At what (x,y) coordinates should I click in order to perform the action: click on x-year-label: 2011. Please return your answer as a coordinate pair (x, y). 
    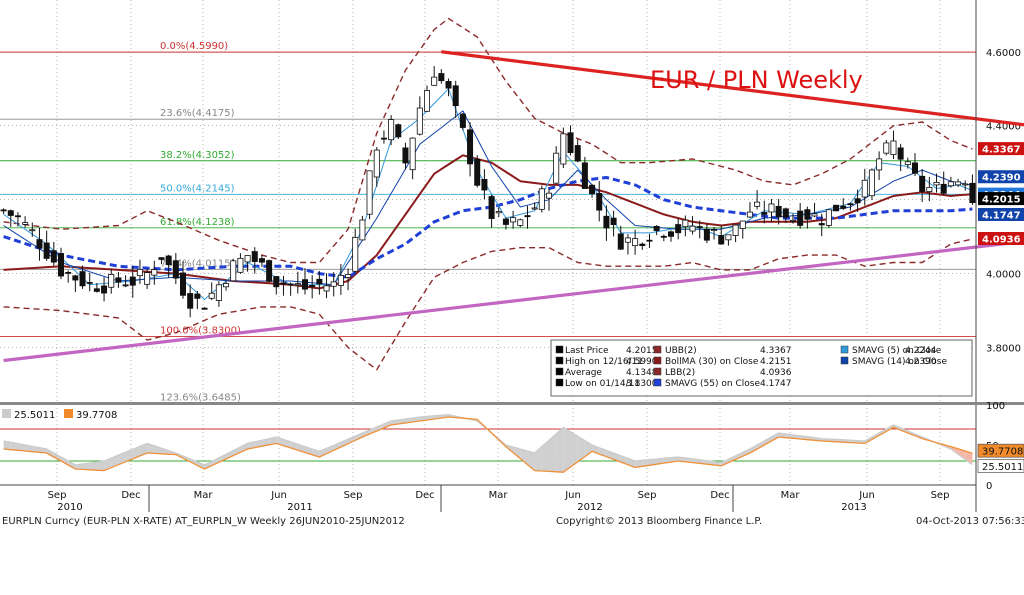
    Looking at the image, I should click on (299, 507).